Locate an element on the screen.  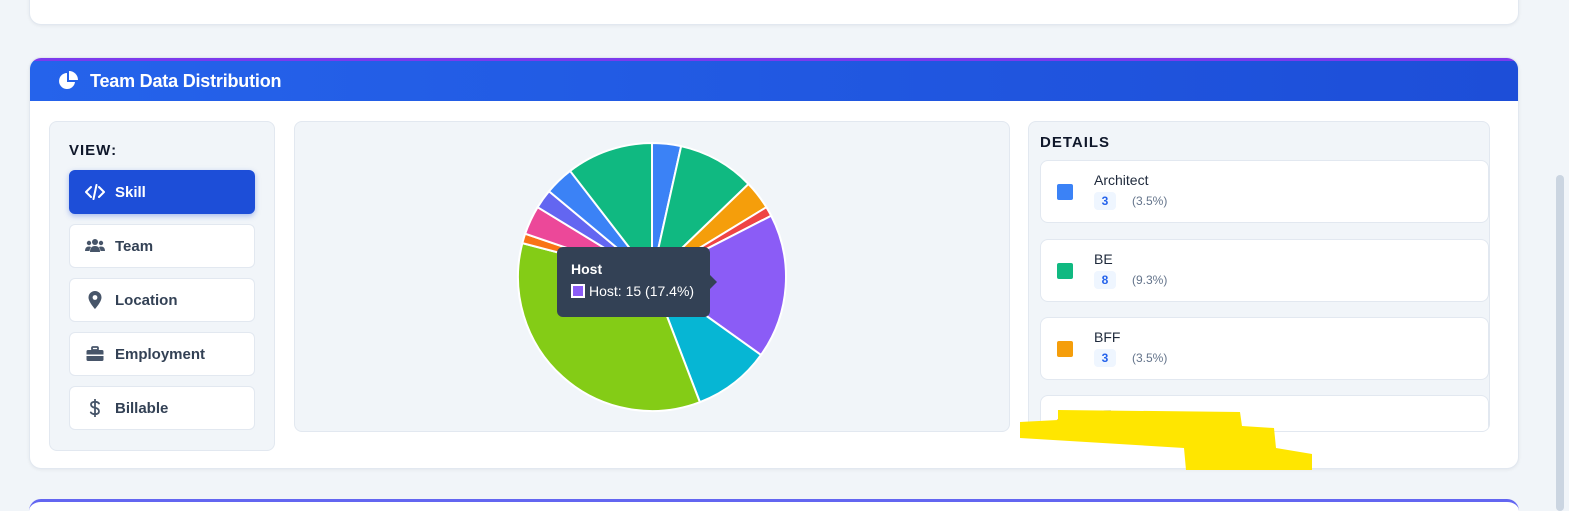
view-billable-label: Billable is located at coordinates (142, 408).